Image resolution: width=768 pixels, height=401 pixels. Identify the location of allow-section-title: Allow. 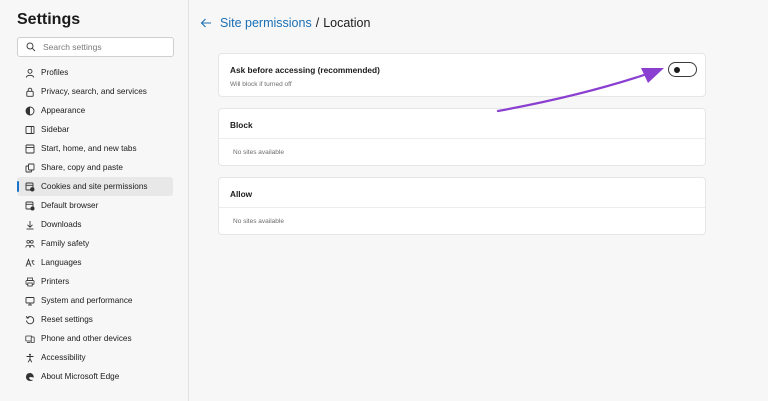
(241, 194).